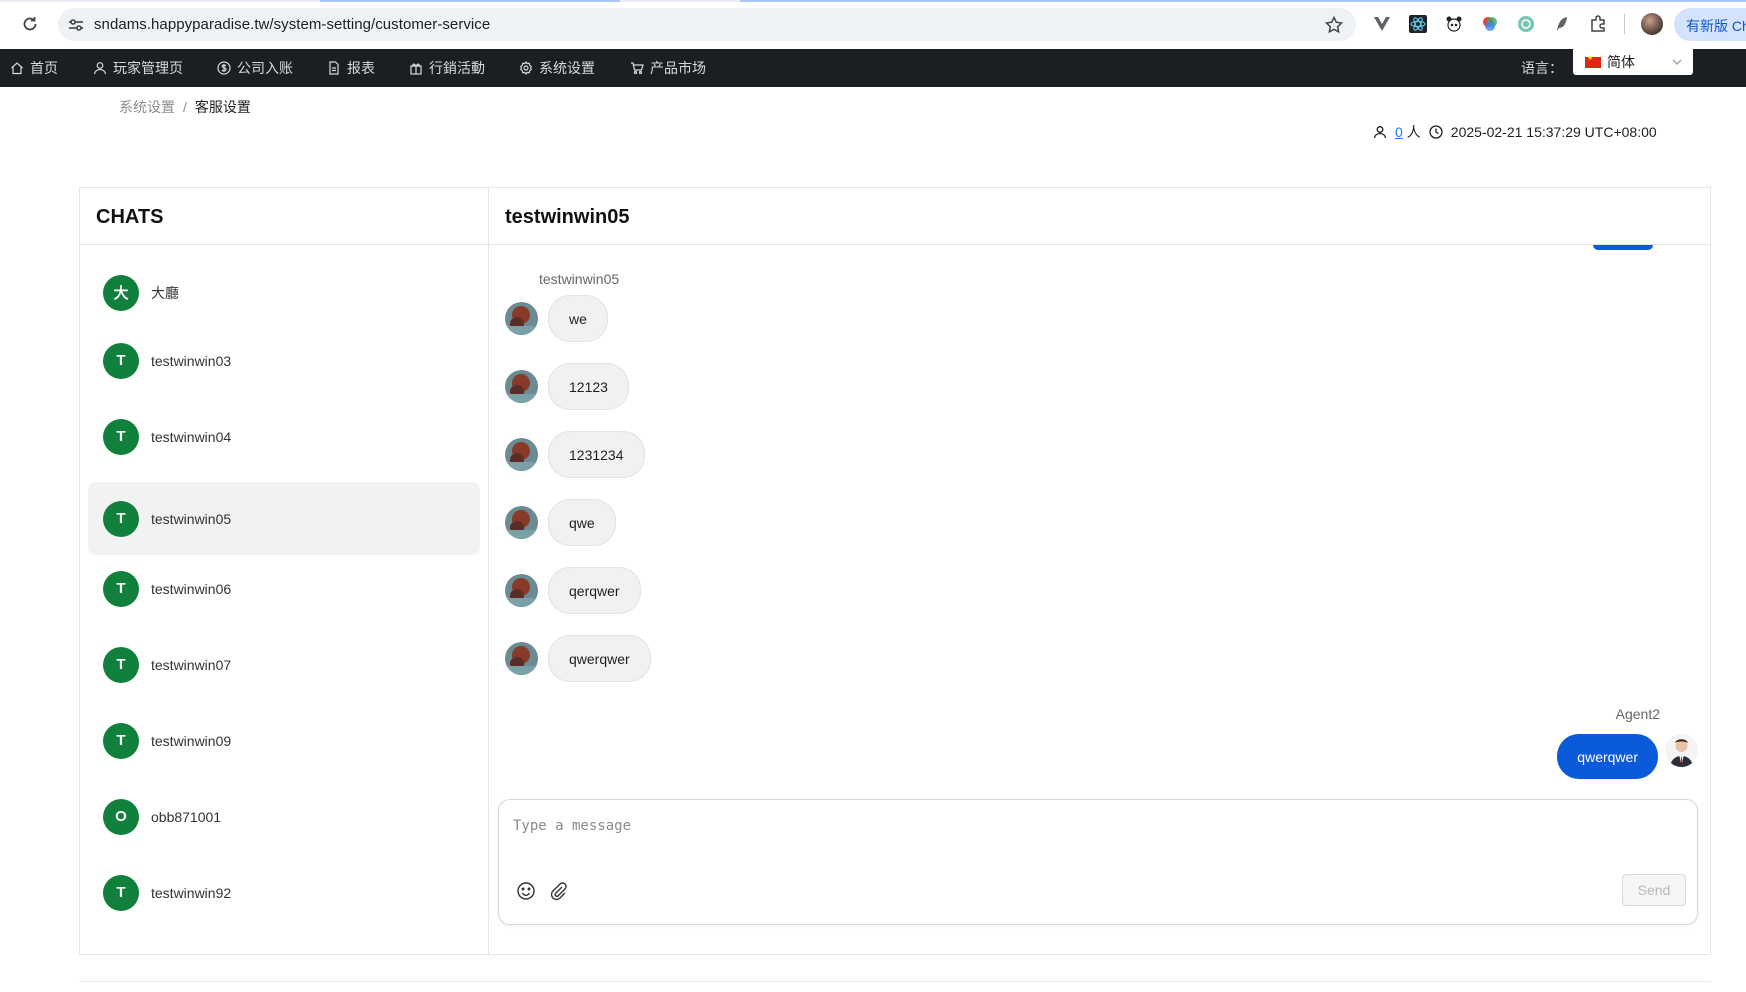 Image resolution: width=1746 pixels, height=992 pixels. I want to click on language-select: 简体, so click(1633, 62).